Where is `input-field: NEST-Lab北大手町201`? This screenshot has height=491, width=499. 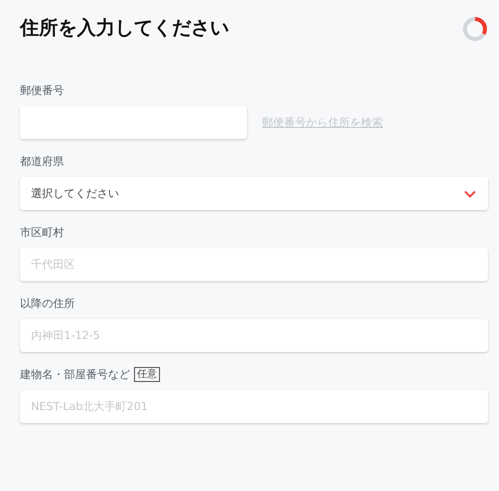 input-field: NEST-Lab北大手町201 is located at coordinates (254, 406).